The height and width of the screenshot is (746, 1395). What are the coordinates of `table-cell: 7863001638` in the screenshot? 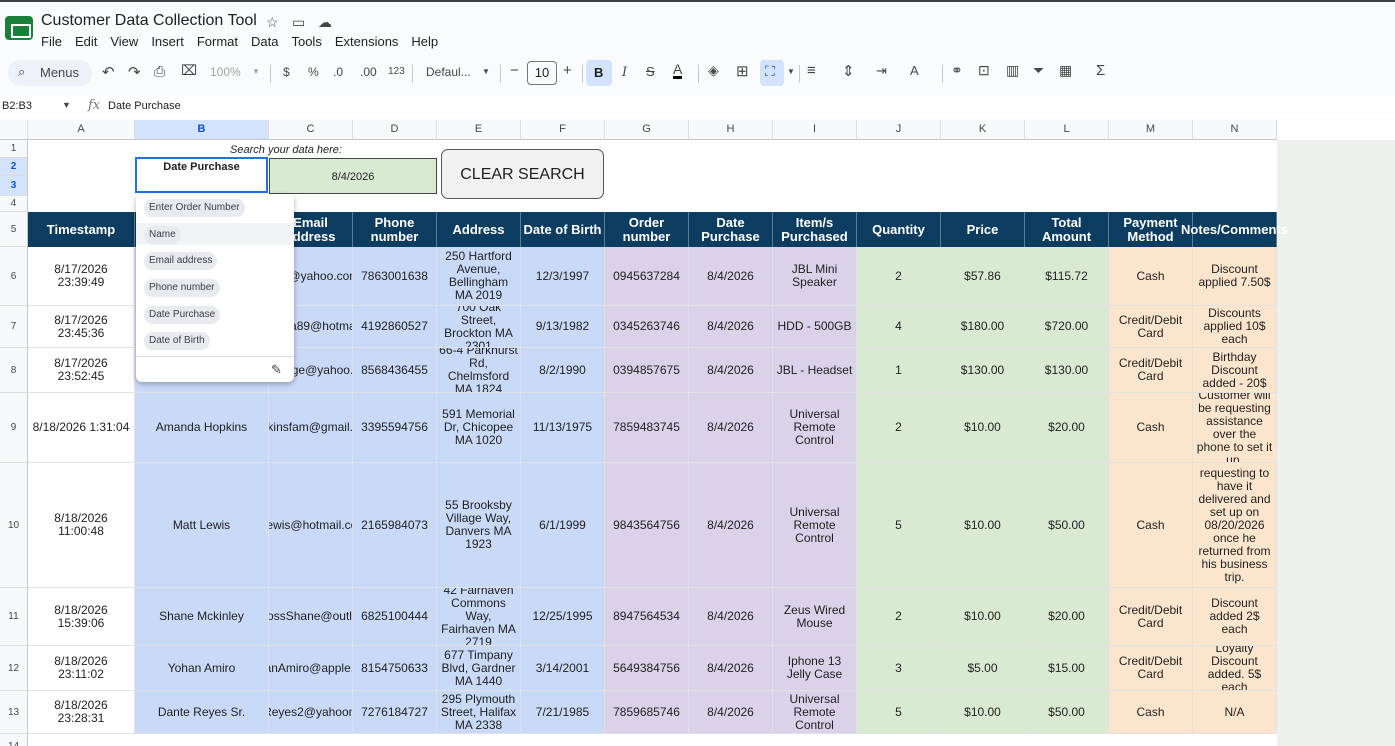 It's located at (395, 276).